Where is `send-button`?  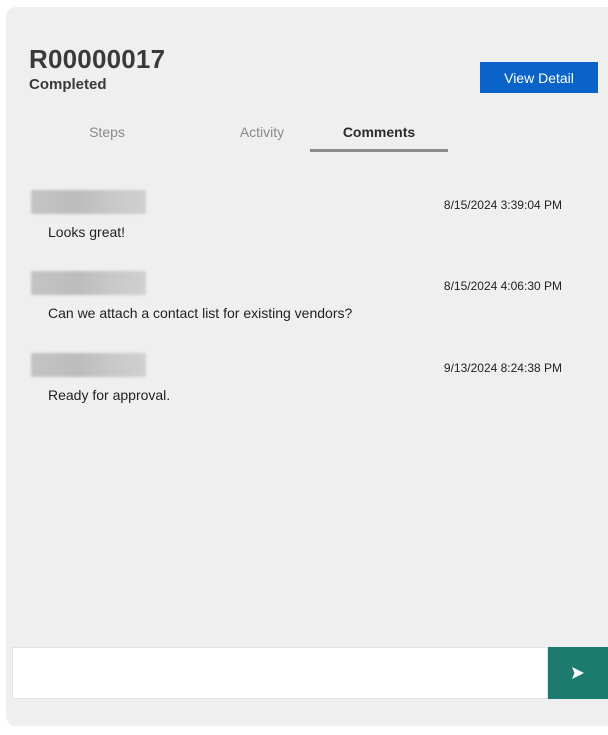 send-button is located at coordinates (578, 673).